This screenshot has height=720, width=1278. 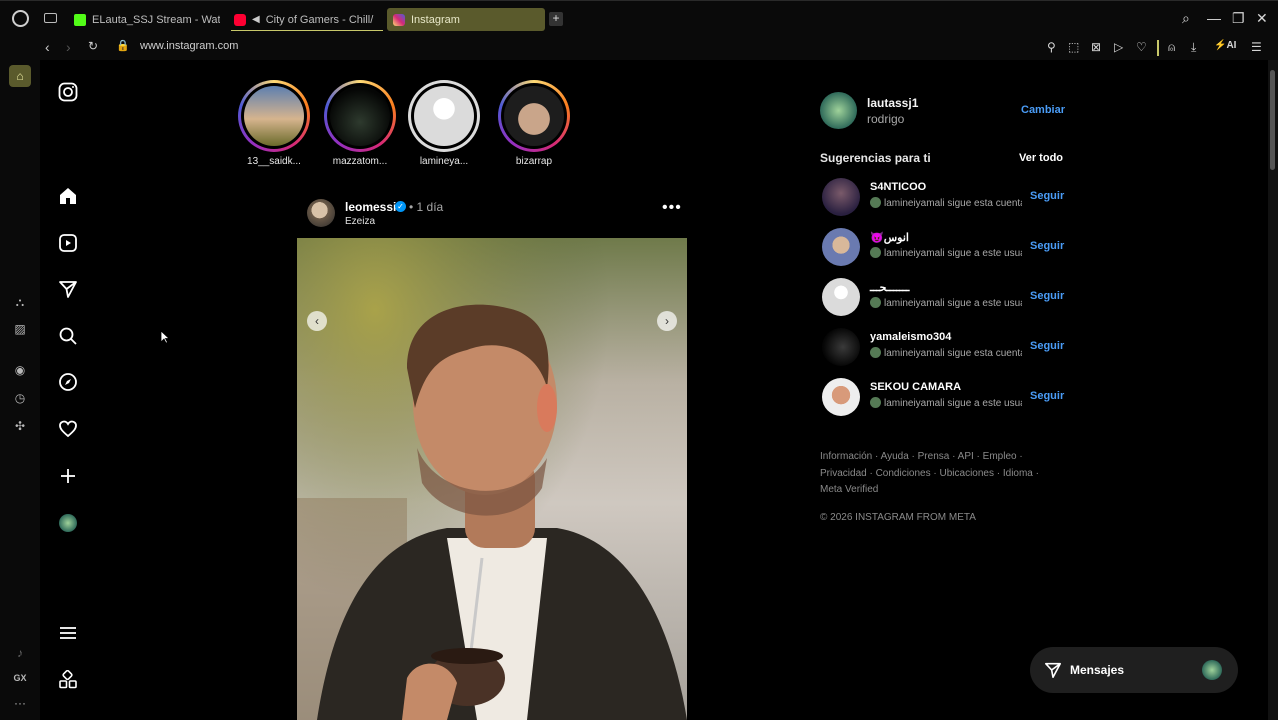 I want to click on tab-youtube: ◀ City of Gamers - Chill/, so click(x=303, y=19).